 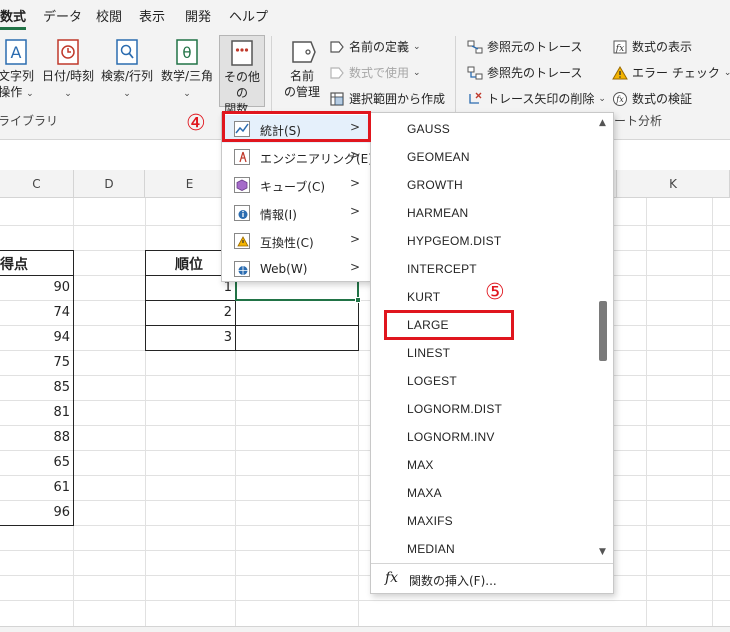 What do you see at coordinates (35, 437) in the screenshot?
I see `score-cell: 88` at bounding box center [35, 437].